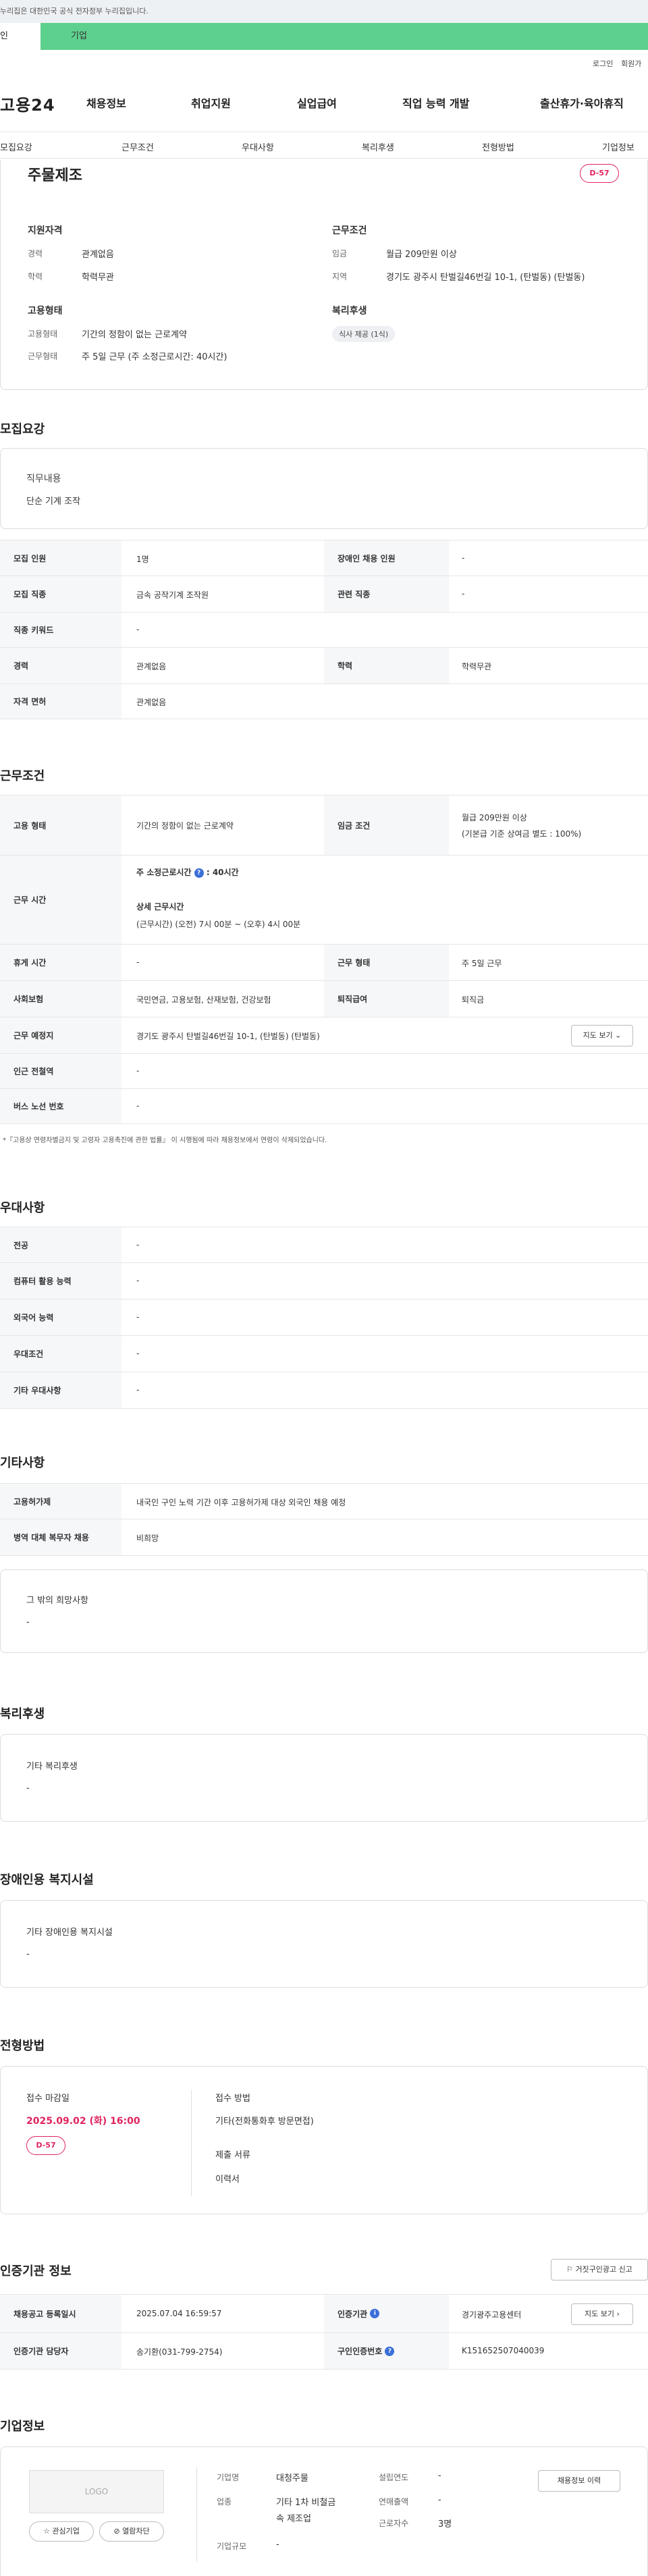  Describe the element at coordinates (61, 1354) in the screenshot. I see `th-pref-condition: 우대조건` at that location.